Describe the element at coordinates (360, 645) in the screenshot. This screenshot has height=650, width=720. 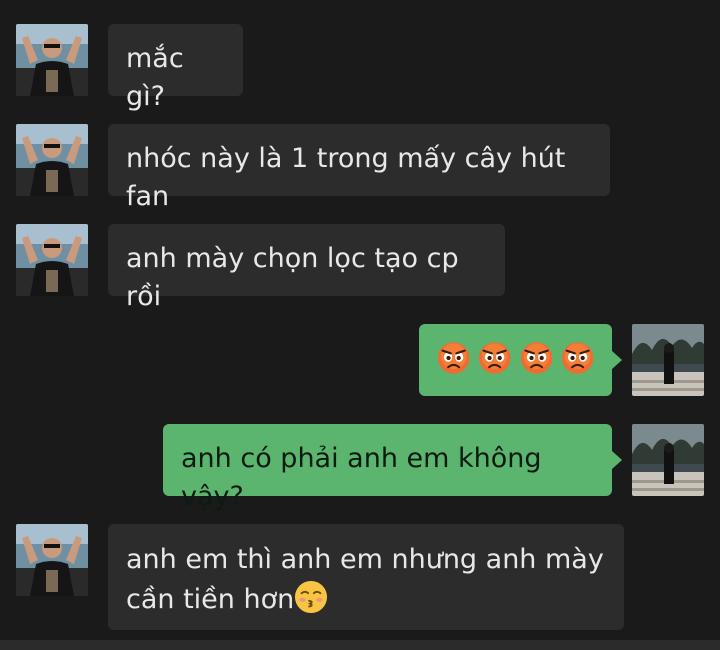
I see `bottom-edge` at that location.